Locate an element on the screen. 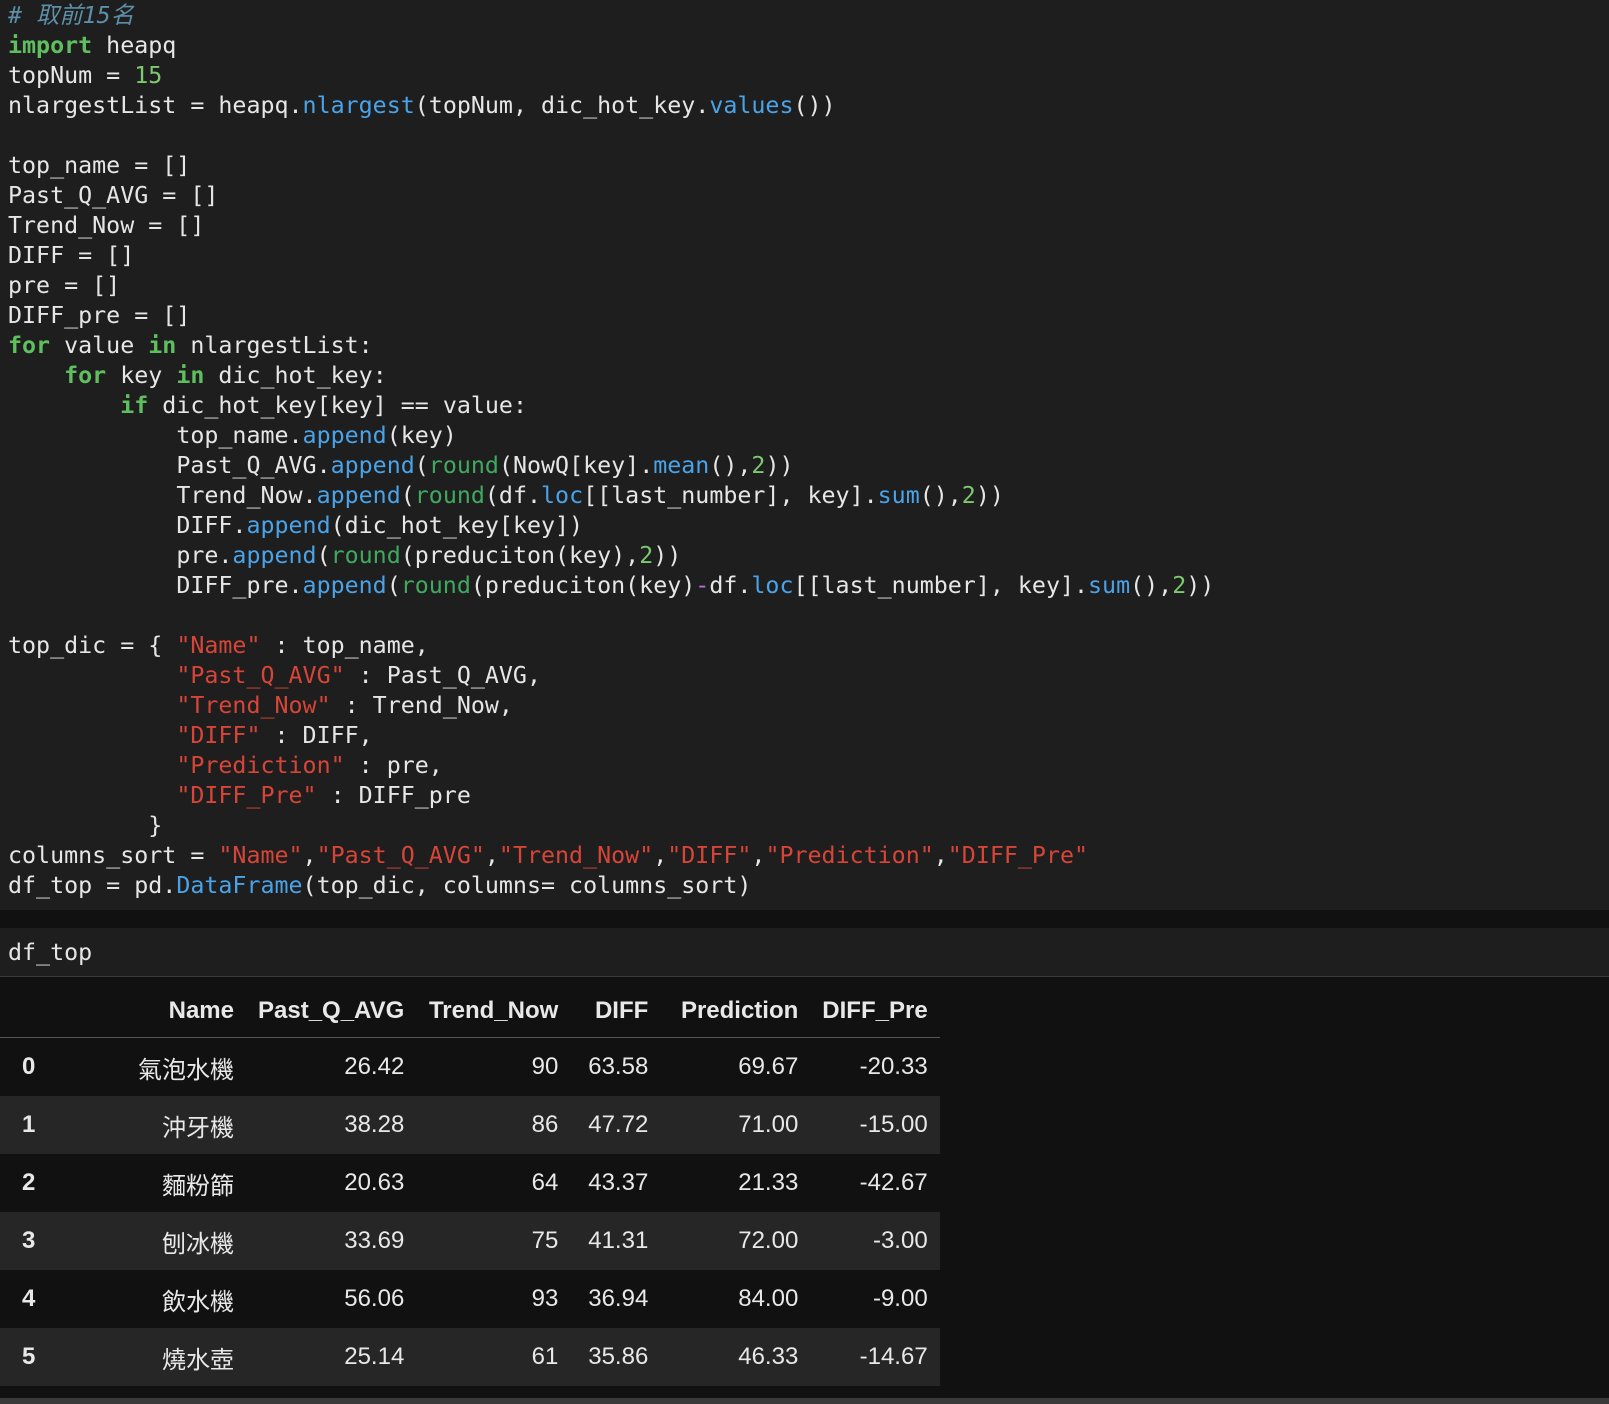 This screenshot has width=1609, height=1404. code-keyword: in is located at coordinates (162, 345).